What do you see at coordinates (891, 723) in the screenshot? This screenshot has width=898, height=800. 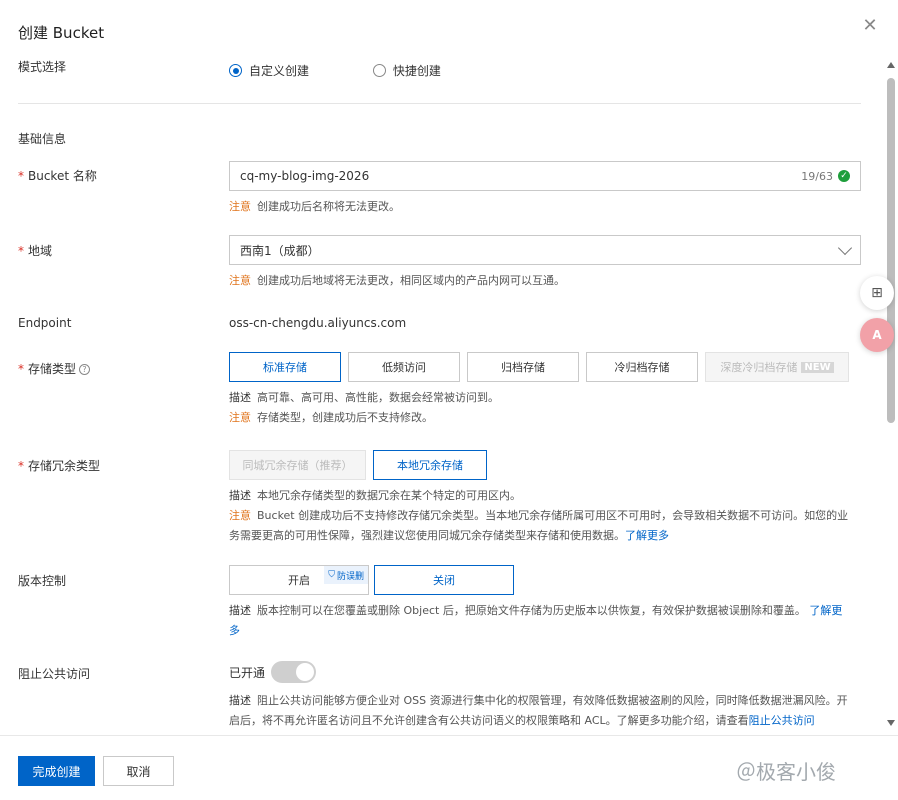 I see `scroll-down-icon` at bounding box center [891, 723].